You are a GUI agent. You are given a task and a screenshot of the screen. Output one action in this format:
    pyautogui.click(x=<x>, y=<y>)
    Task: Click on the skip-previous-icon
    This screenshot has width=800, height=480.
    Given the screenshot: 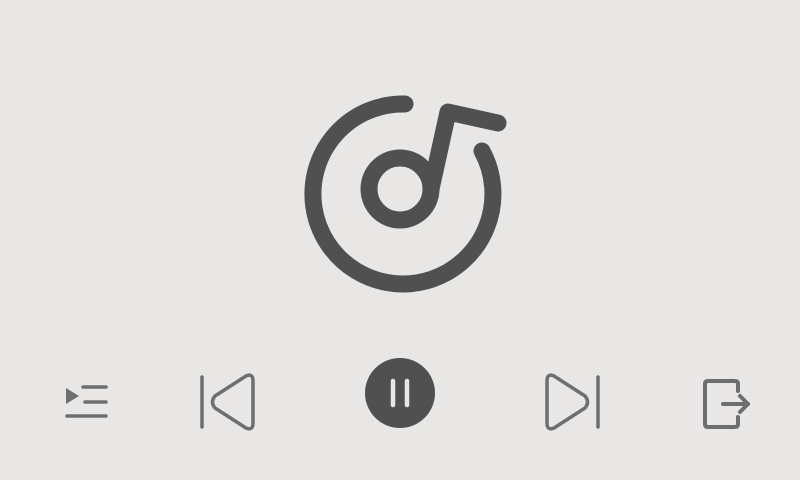 What is the action you would take?
    pyautogui.click(x=227, y=402)
    